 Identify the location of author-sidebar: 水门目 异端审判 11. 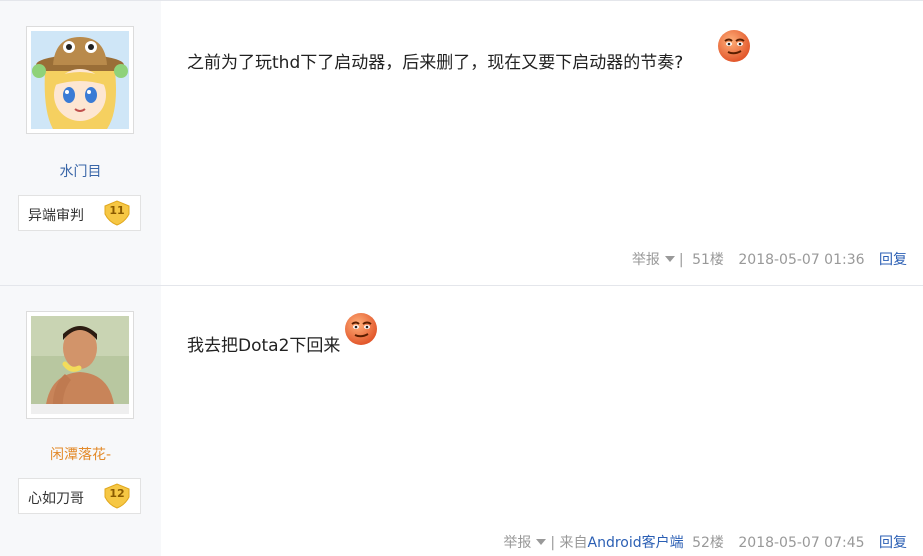
(80, 143).